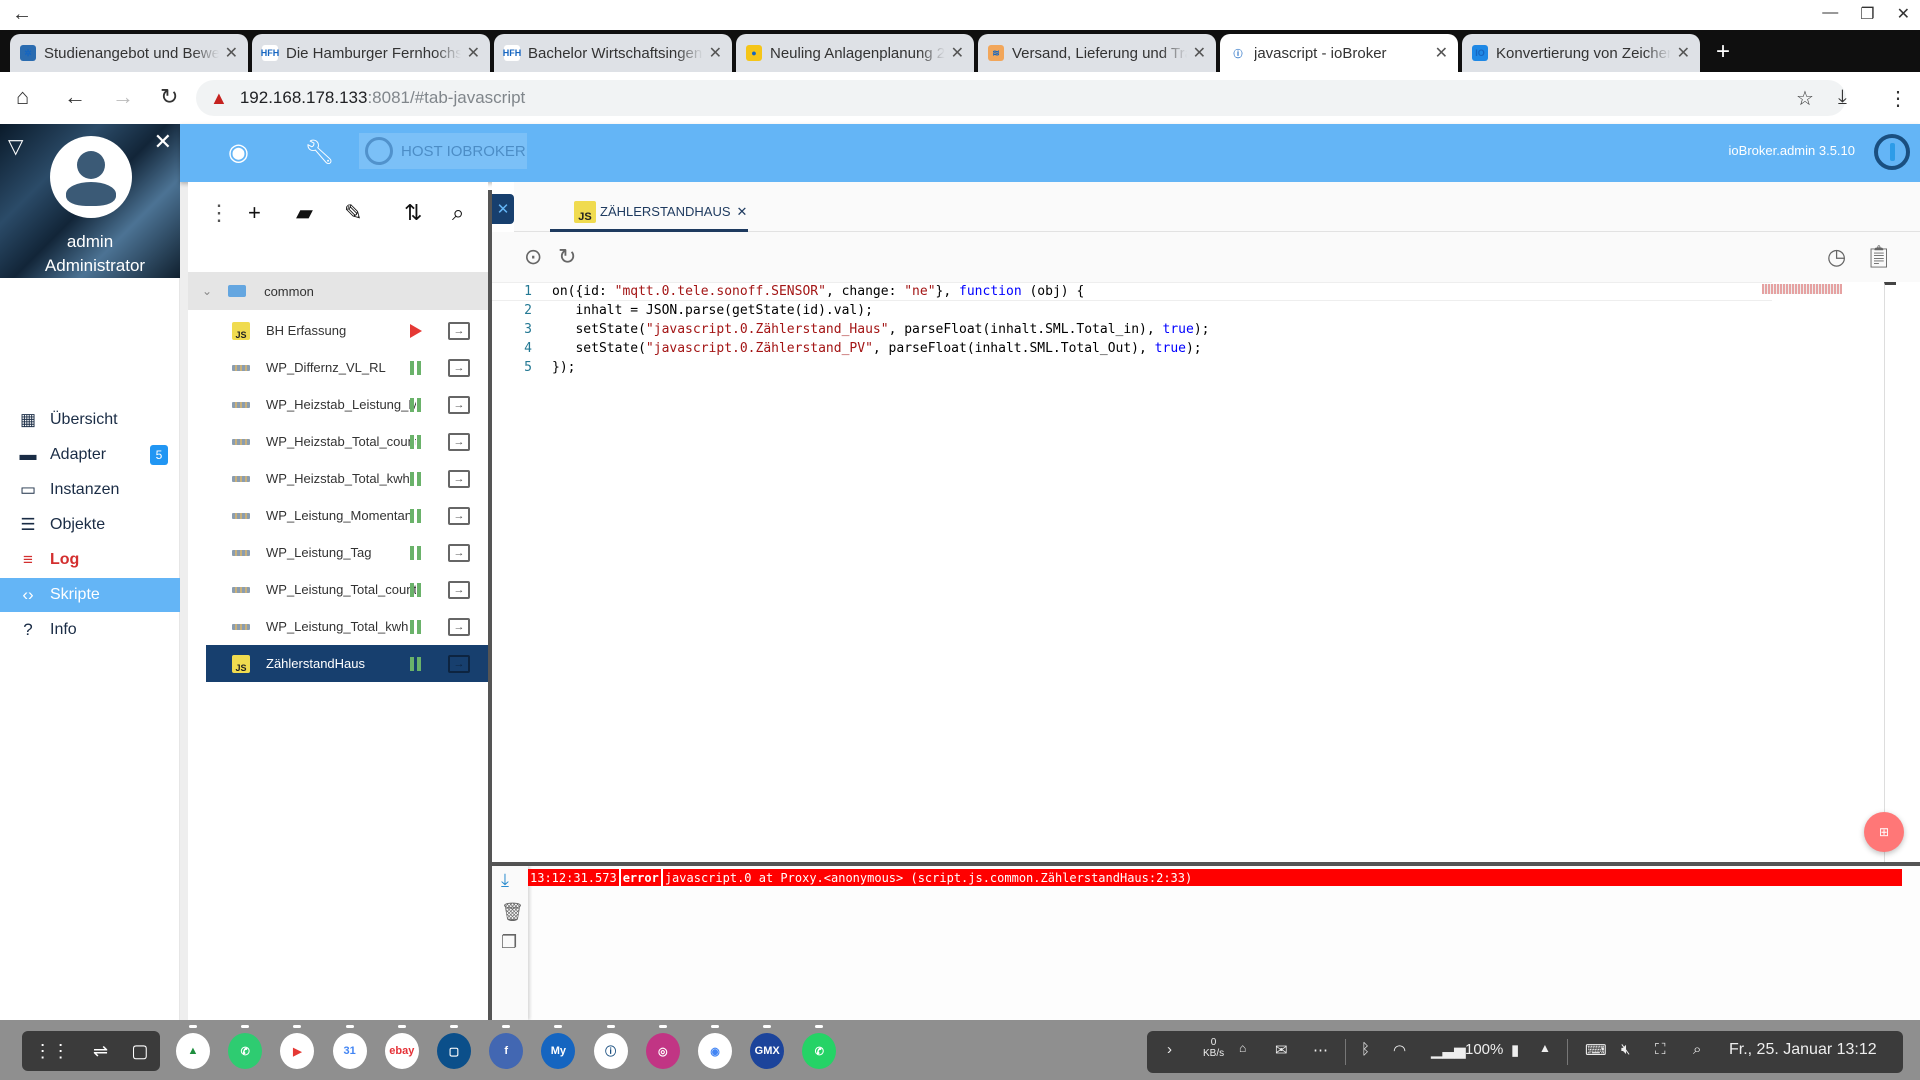  I want to click on wrench-icon: 🔧︎, so click(319, 152).